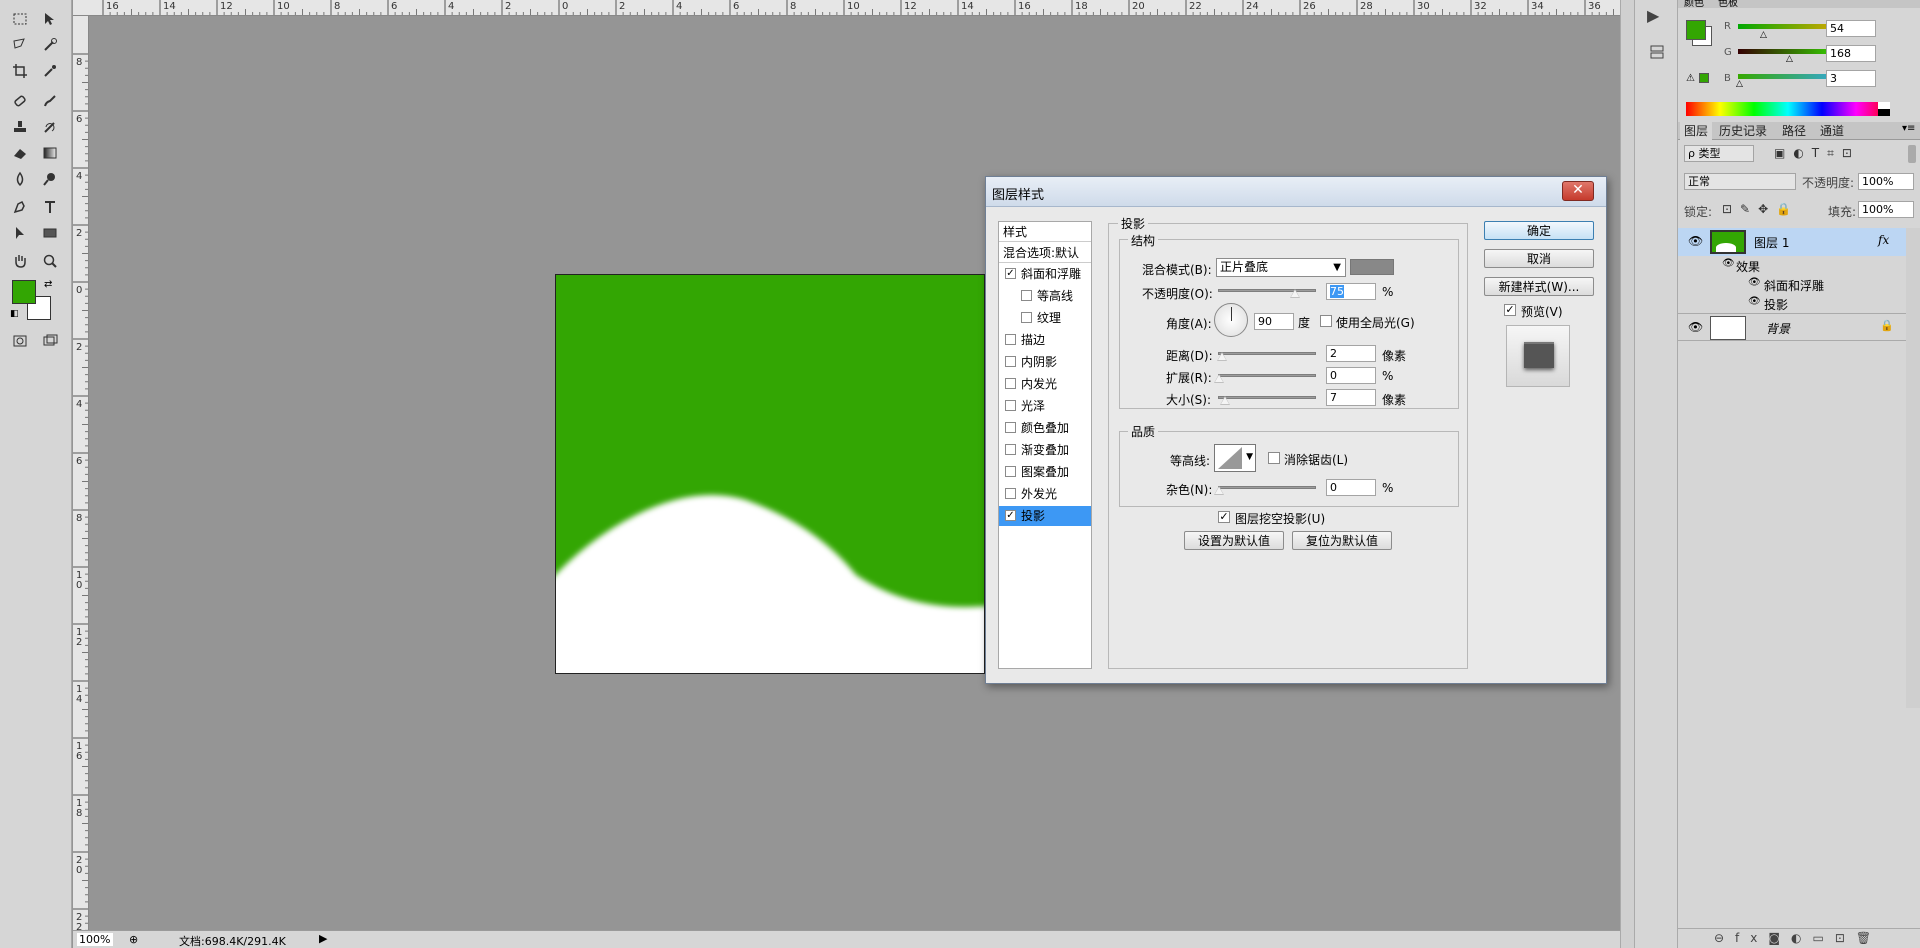 This screenshot has height=948, width=1920. Describe the element at coordinates (1776, 304) in the screenshot. I see `effect-shadow-label: 投影` at that location.